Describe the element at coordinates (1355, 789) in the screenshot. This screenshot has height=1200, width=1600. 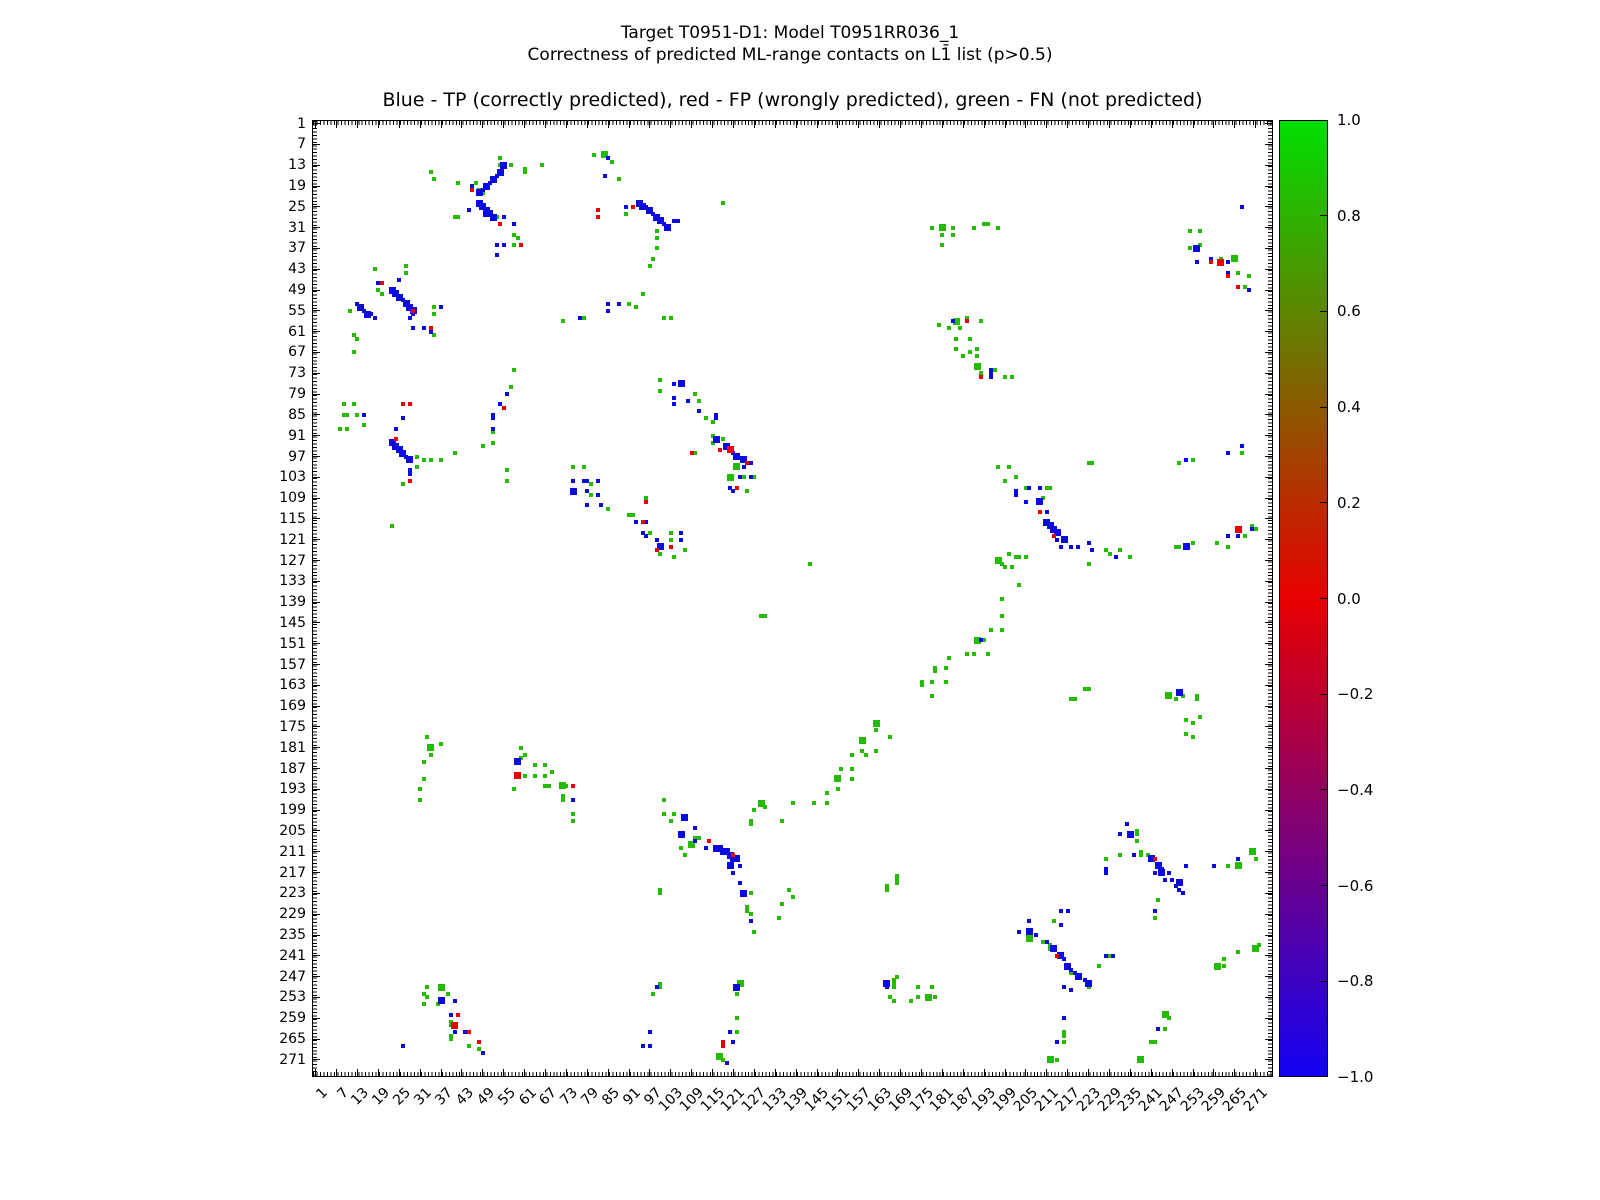
I see `colorbar-tick-label: −0.4` at that location.